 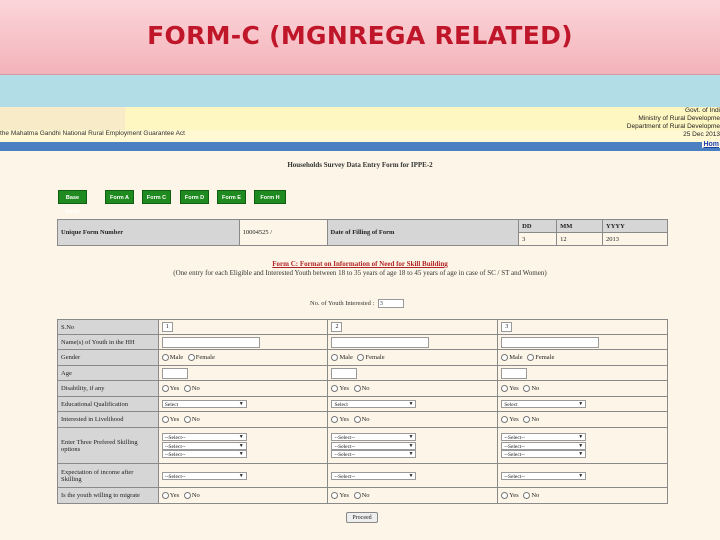 What do you see at coordinates (204, 445) in the screenshot?
I see `skill-select-1-2: --Select-- ▼` at bounding box center [204, 445].